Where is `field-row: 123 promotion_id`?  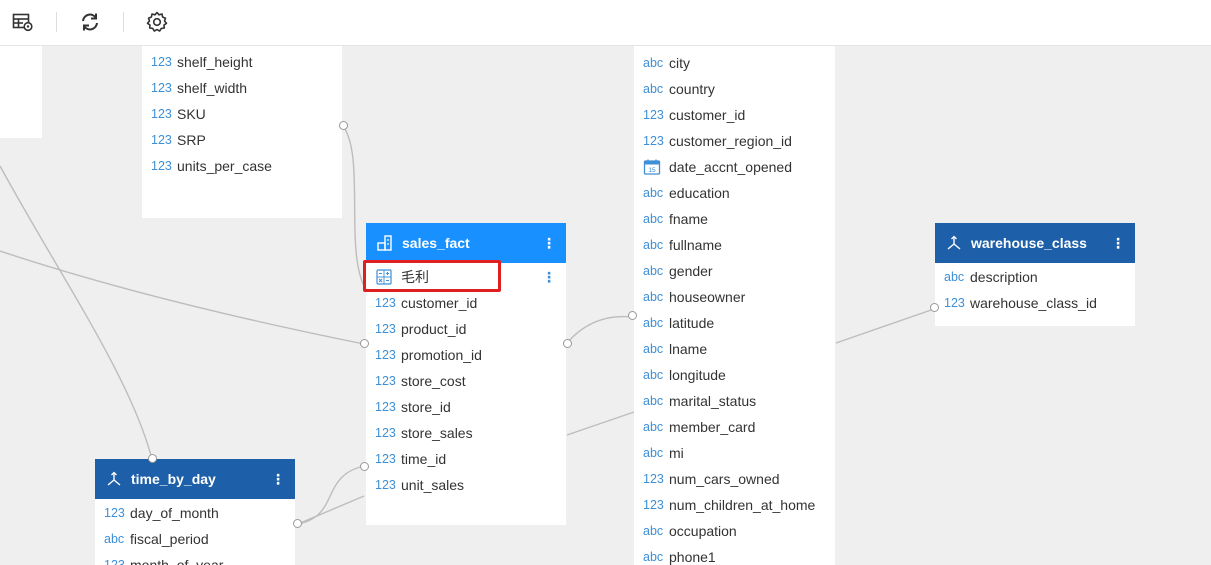
field-row: 123 promotion_id is located at coordinates (466, 355).